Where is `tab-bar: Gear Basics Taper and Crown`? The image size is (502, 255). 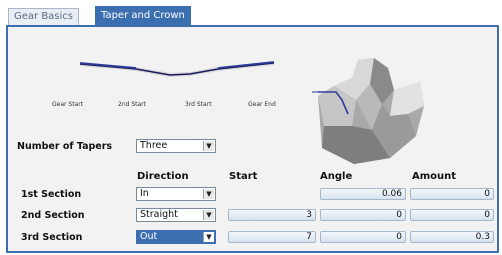
tab-bar: Gear Basics Taper and Crown is located at coordinates (251, 13).